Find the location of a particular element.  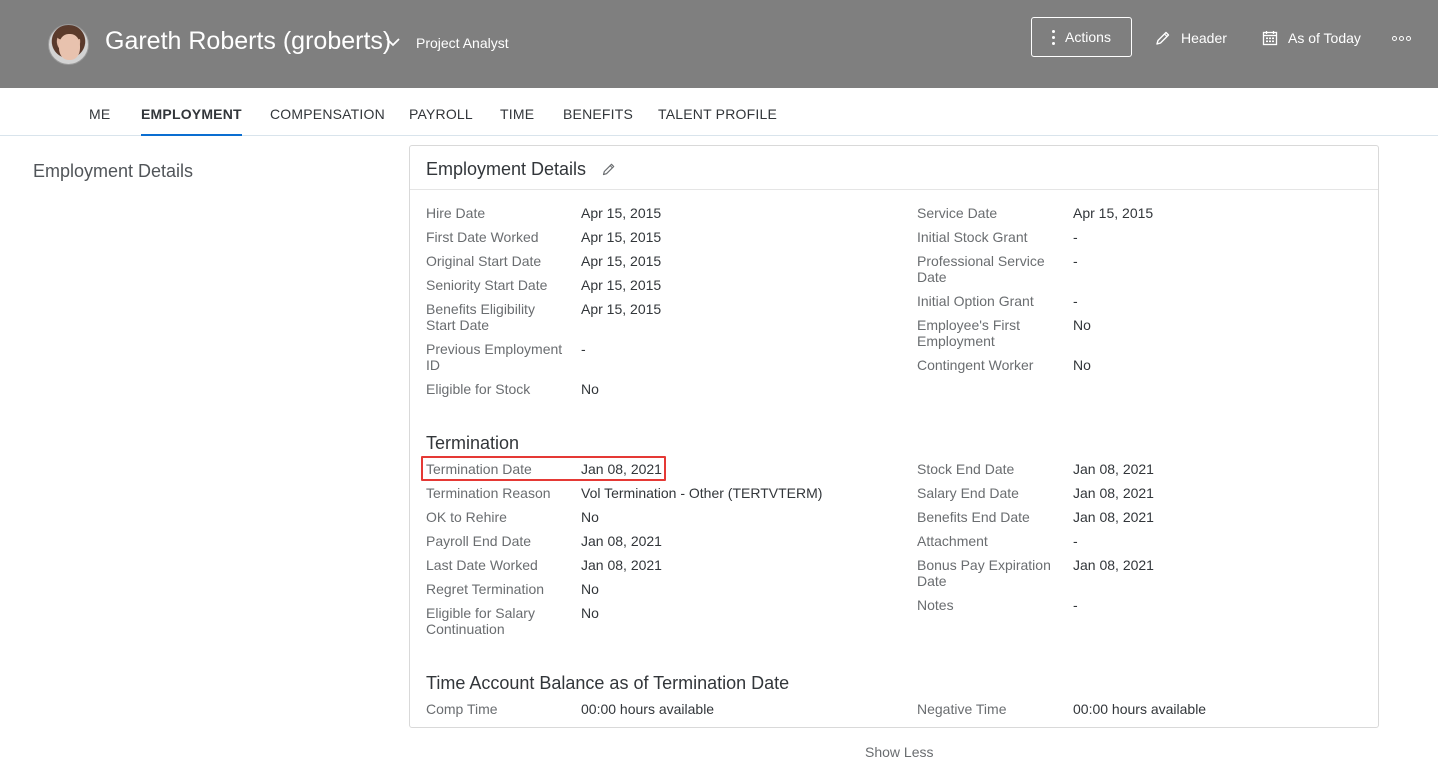

card-title: Employment Details is located at coordinates (506, 169).